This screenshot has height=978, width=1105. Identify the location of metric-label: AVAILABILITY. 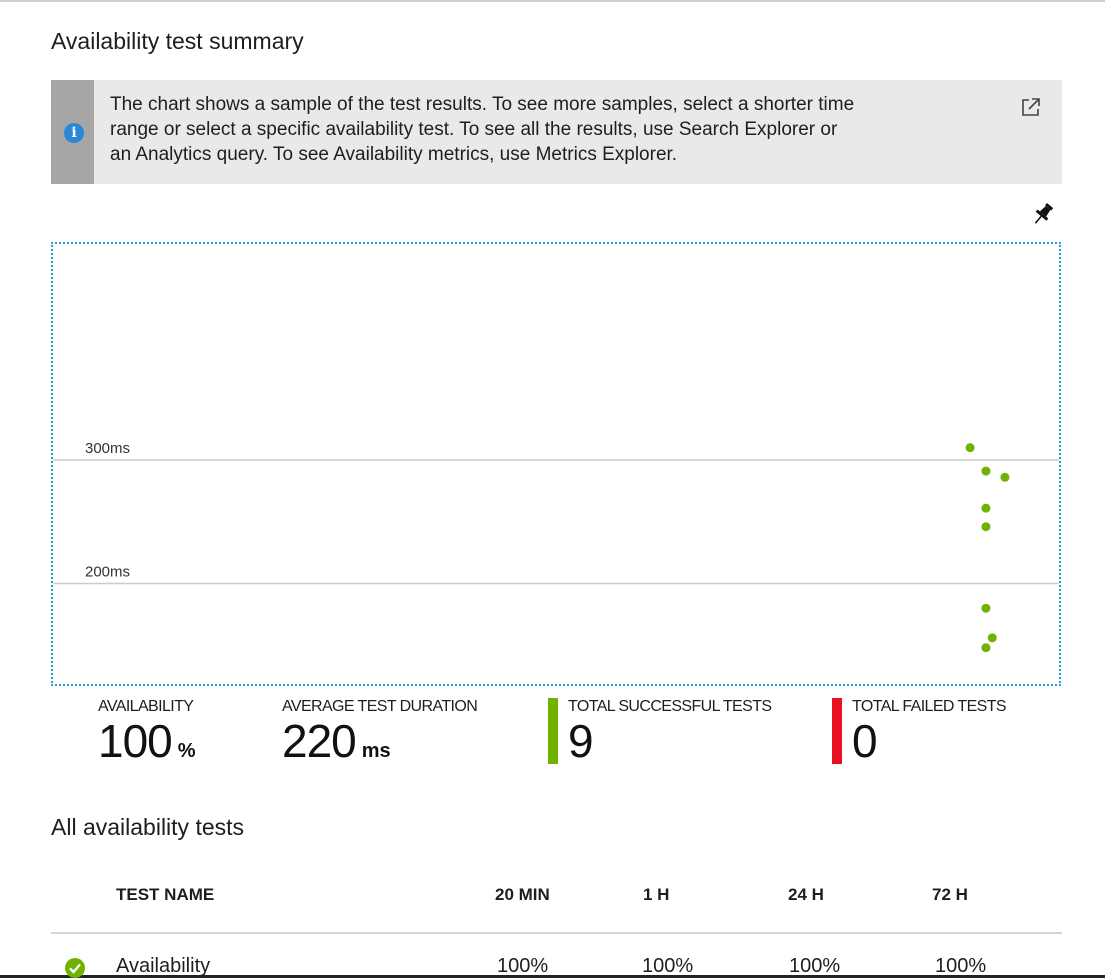
(146, 706).